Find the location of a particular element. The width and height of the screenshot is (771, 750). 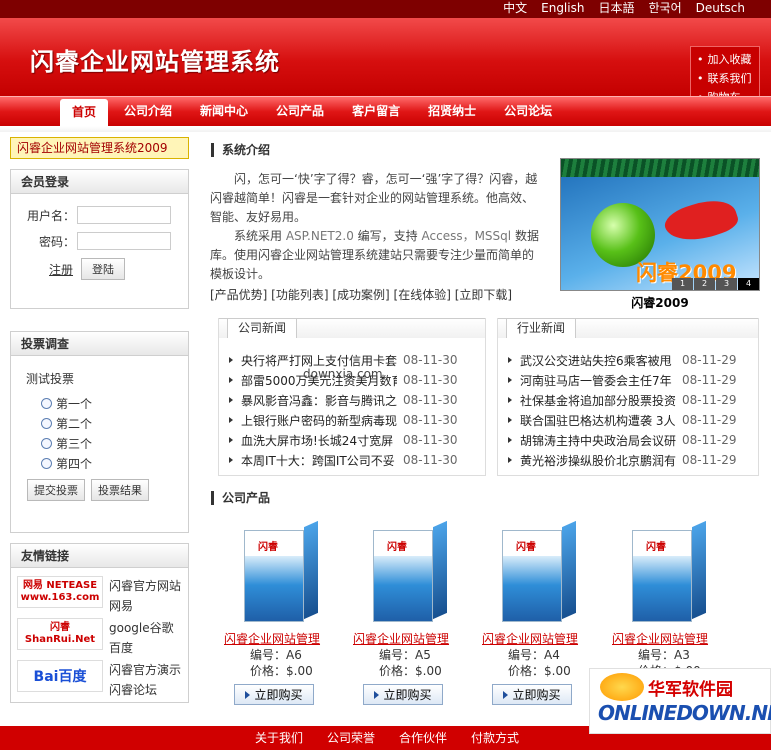

nav-products: 公司产品 is located at coordinates (300, 112).